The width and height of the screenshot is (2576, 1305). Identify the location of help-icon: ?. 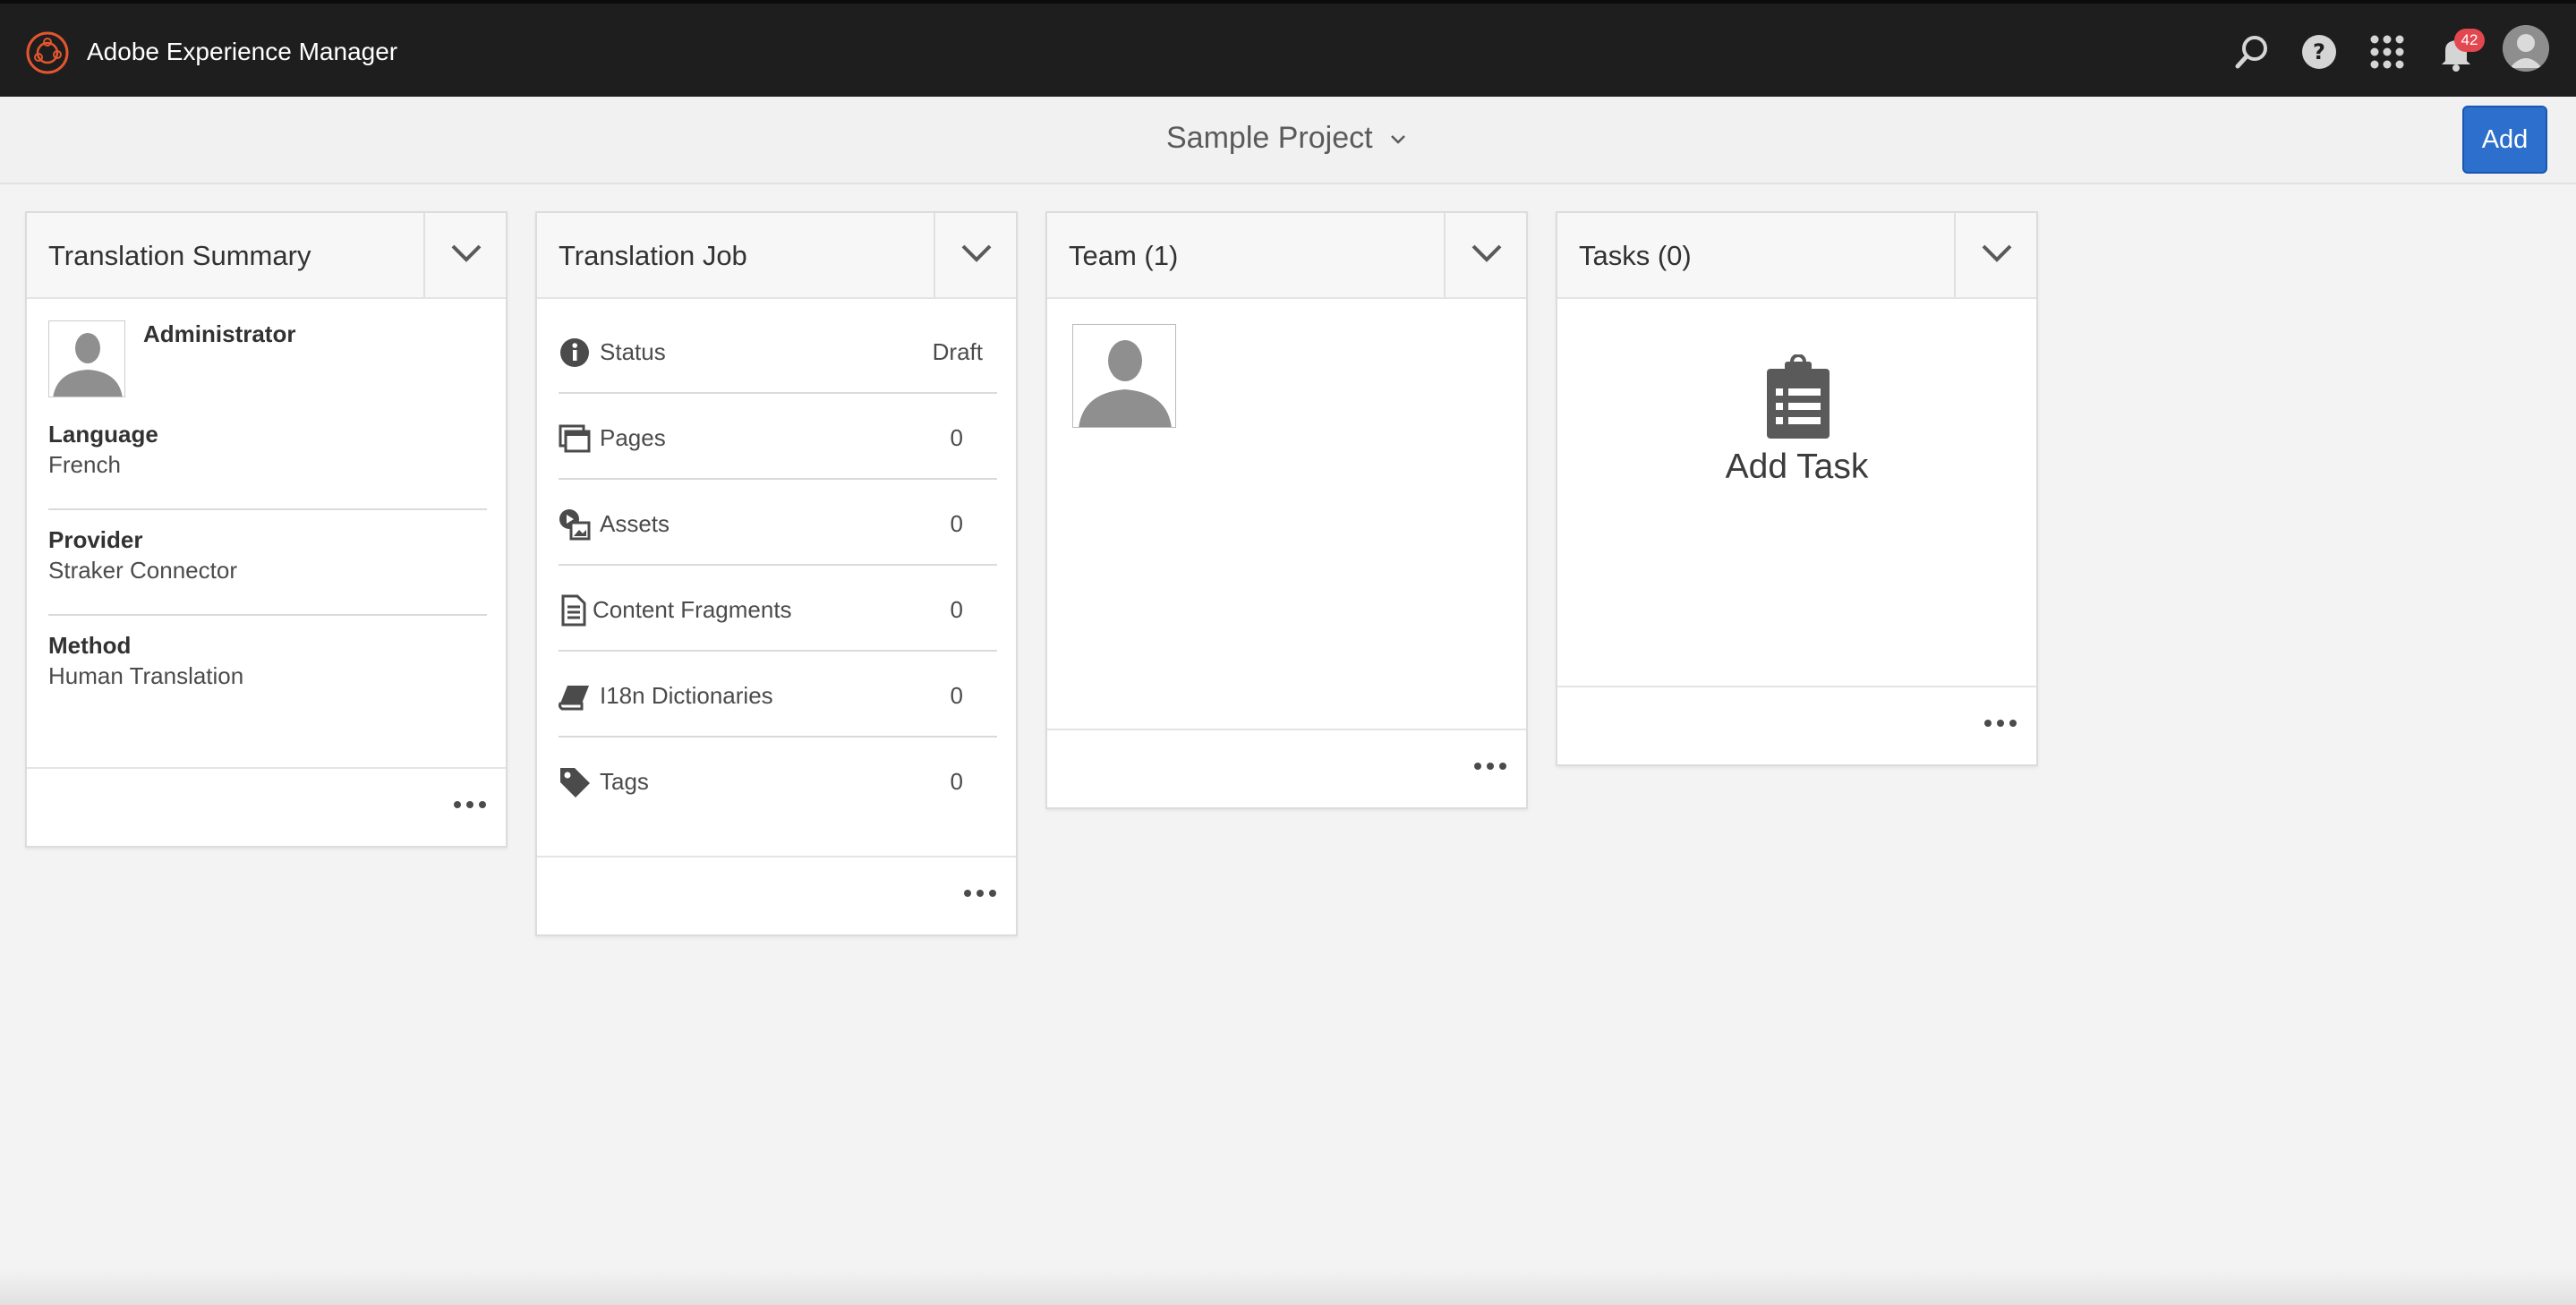
(2319, 51).